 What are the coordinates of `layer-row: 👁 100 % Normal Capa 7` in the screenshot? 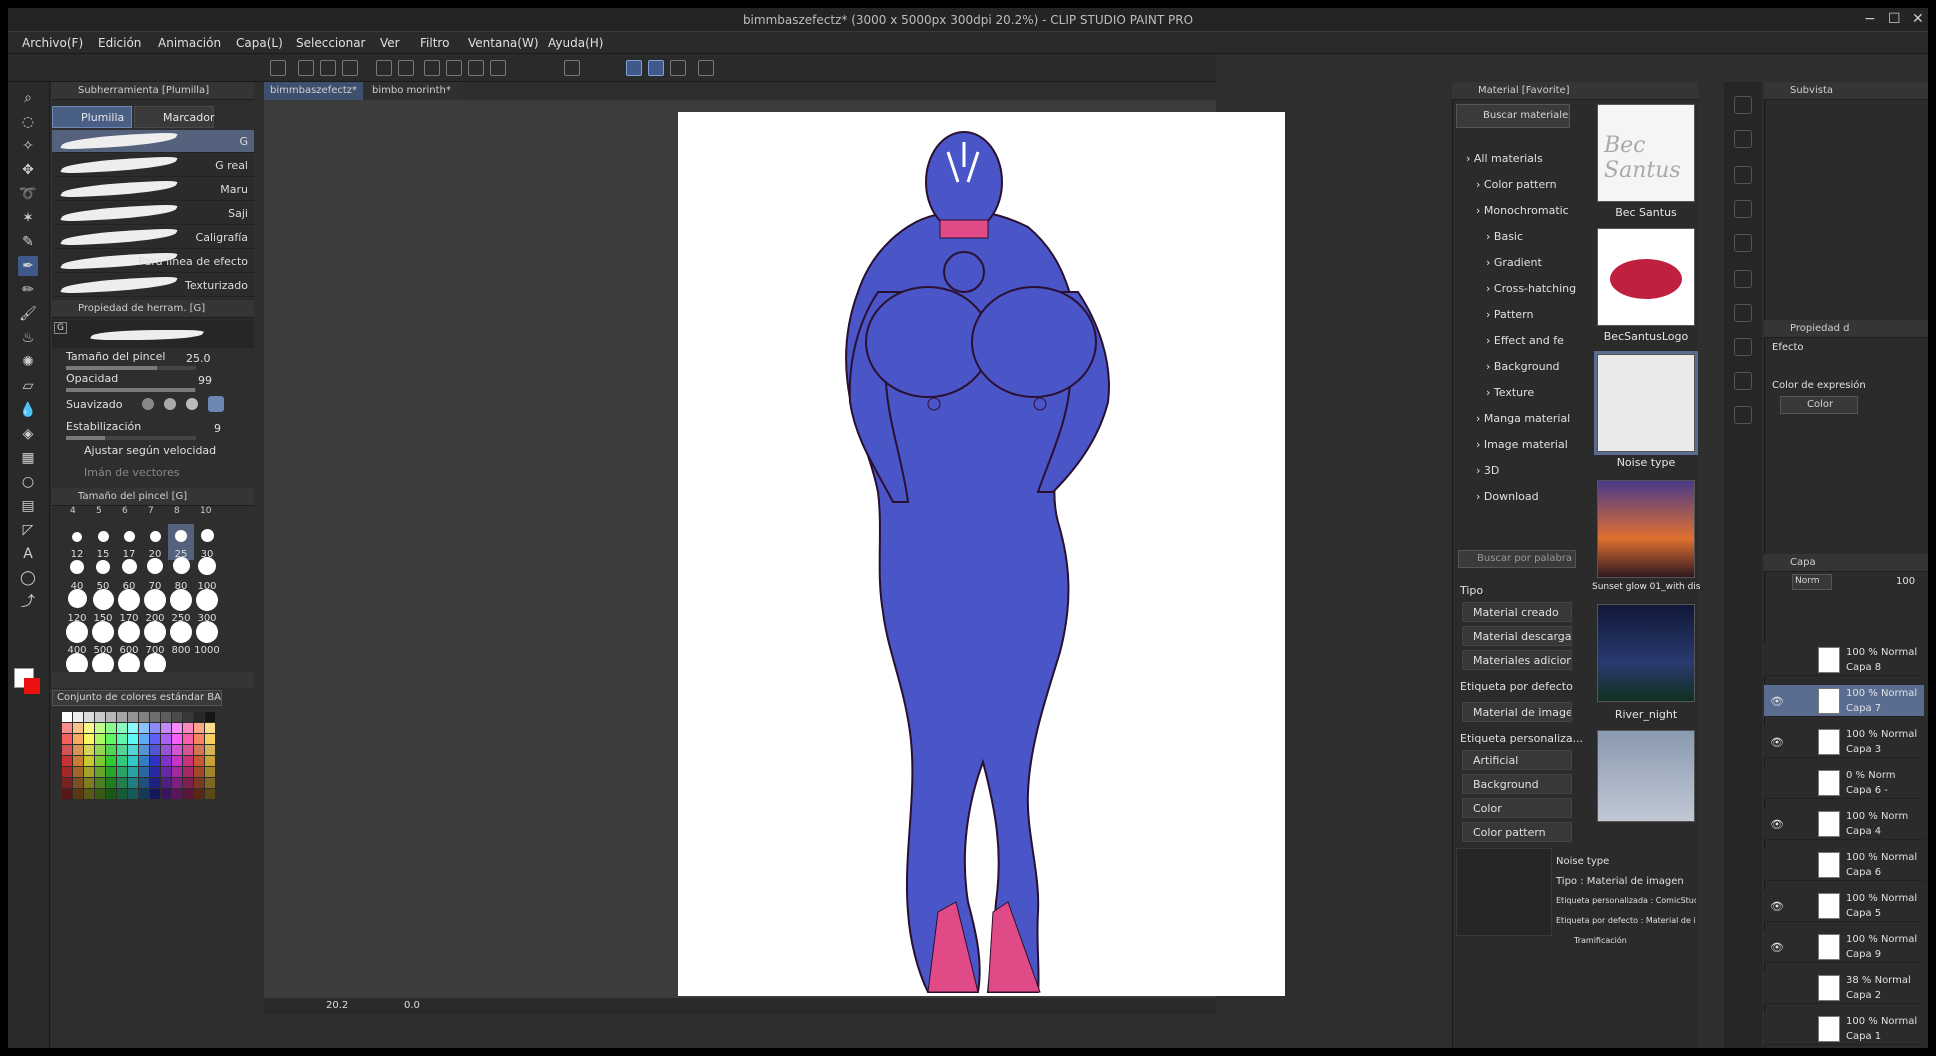 It's located at (1844, 701).